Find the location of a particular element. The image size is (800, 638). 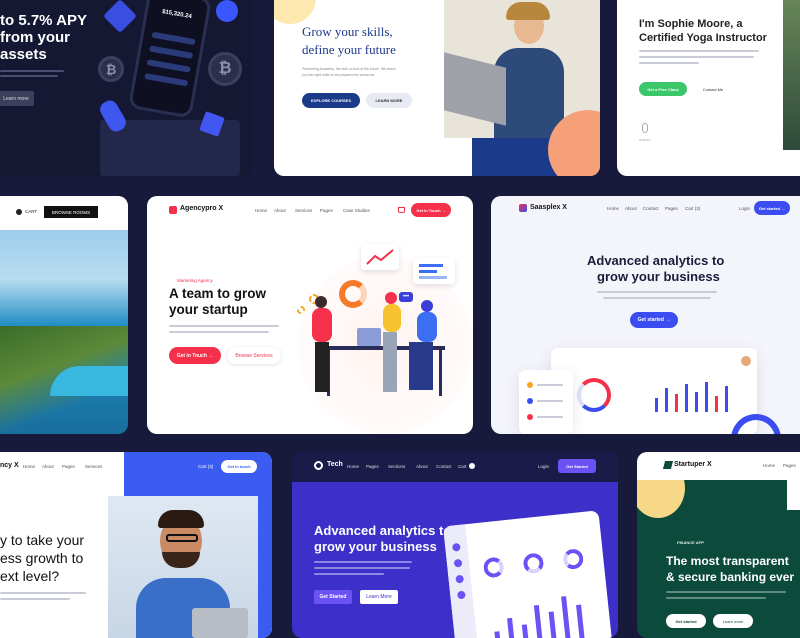

get-started-button: Get started → is located at coordinates (654, 320).